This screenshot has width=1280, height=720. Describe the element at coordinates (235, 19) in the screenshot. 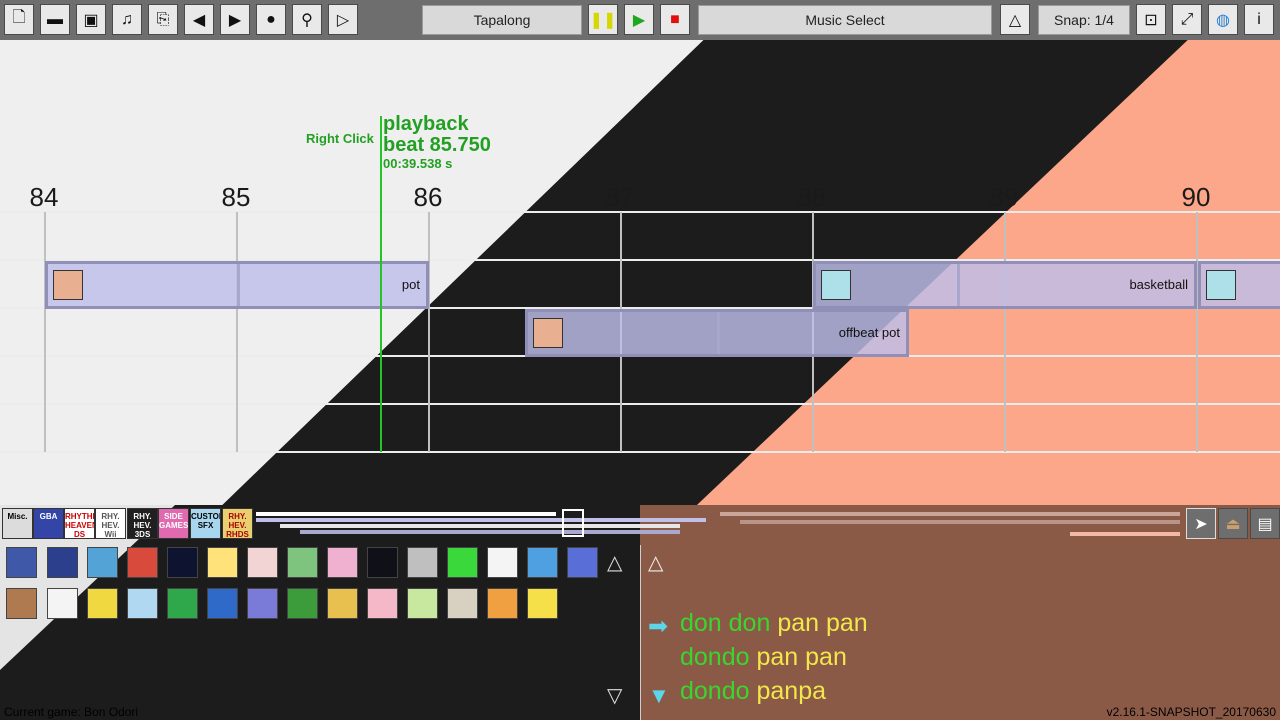

I see `redo-arrow-icon: ▶` at that location.